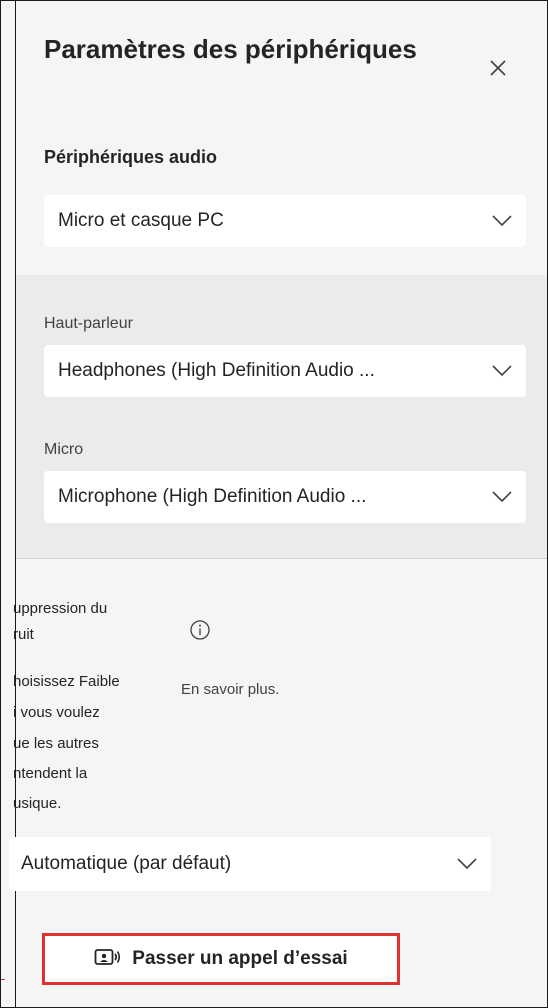 The height and width of the screenshot is (1008, 548). What do you see at coordinates (56, 712) in the screenshot?
I see `noise-description-line: i vous voulez` at bounding box center [56, 712].